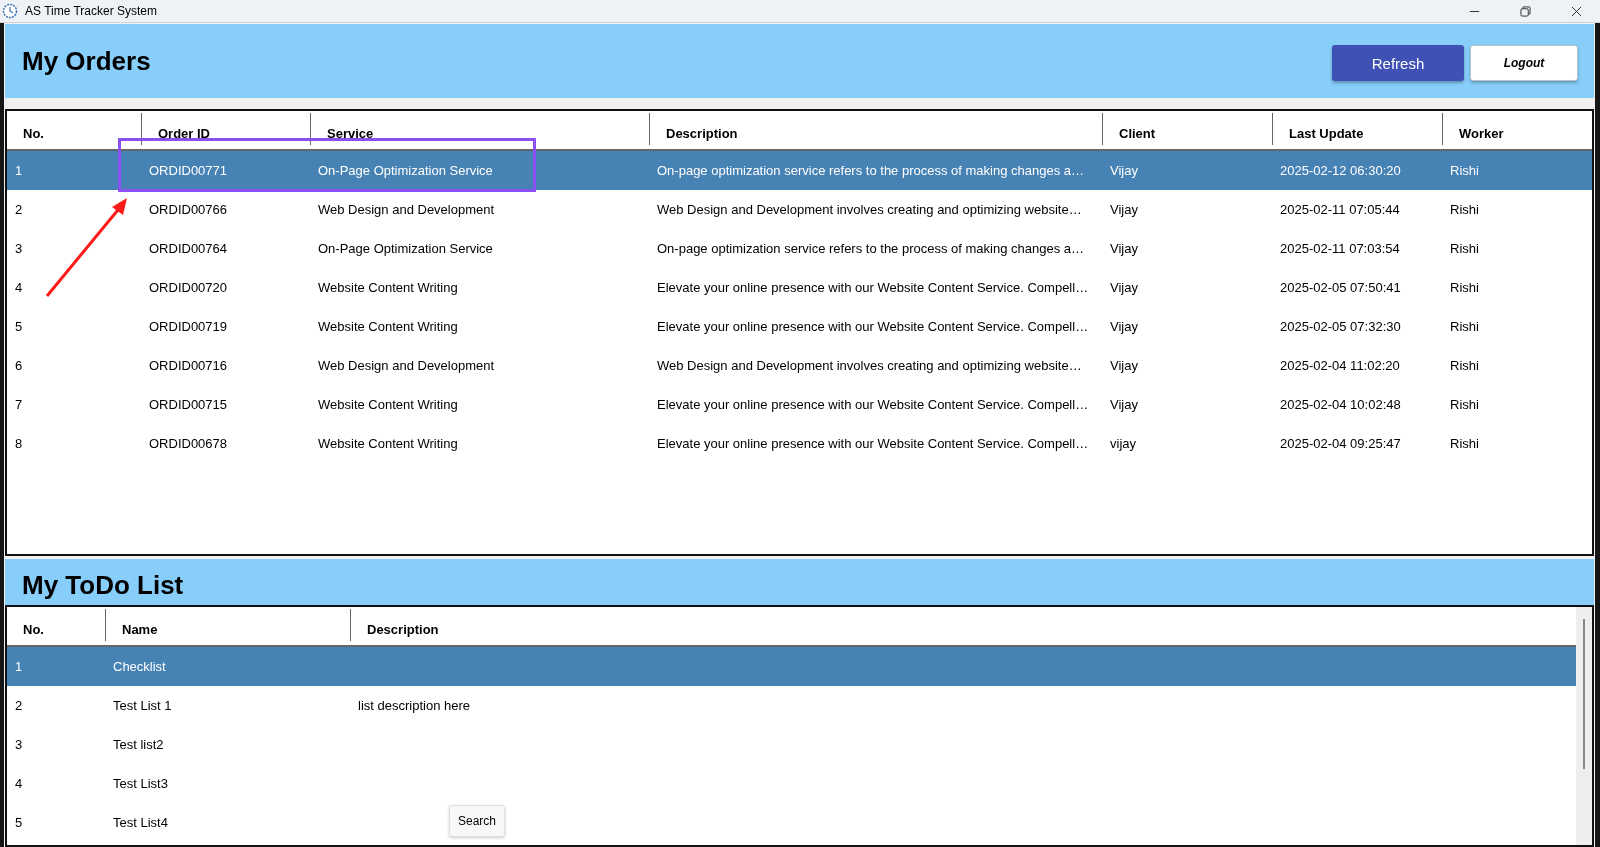 This screenshot has height=847, width=1600. What do you see at coordinates (138, 744) in the screenshot?
I see `table-cell-text: Test list2` at bounding box center [138, 744].